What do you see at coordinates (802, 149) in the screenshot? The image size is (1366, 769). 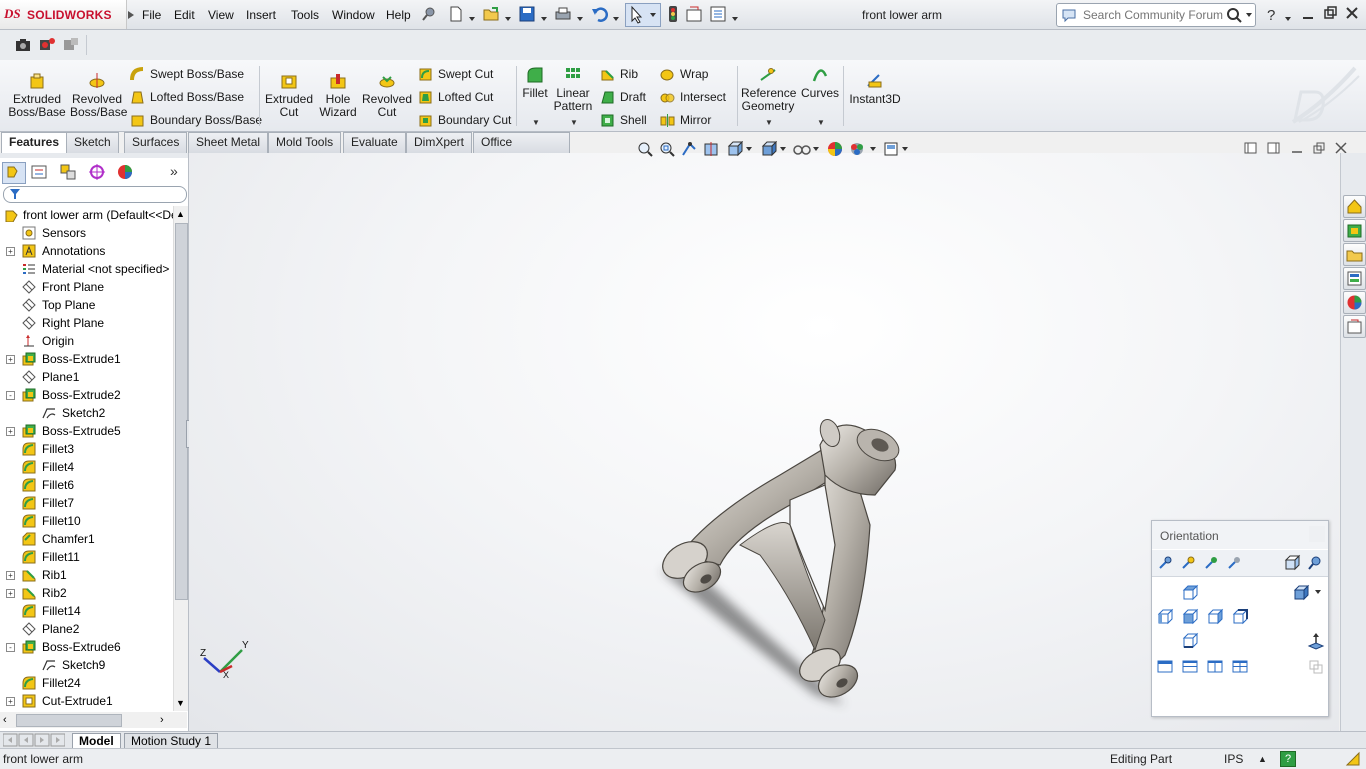 I see `hide-show-items-icon` at bounding box center [802, 149].